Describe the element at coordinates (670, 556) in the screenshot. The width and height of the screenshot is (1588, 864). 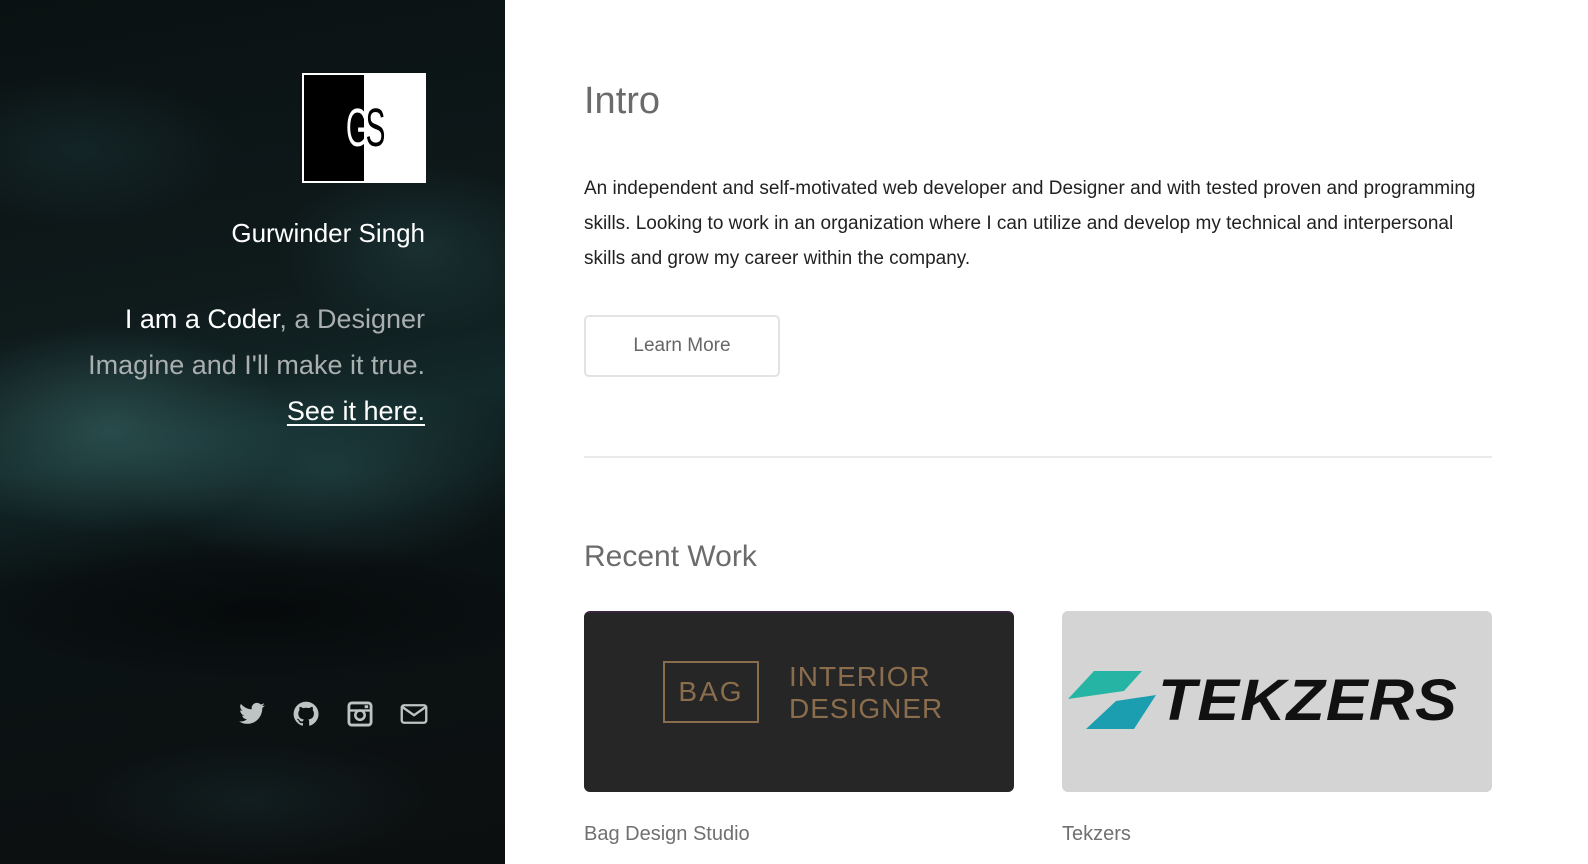
I see `recent-work-heading: Recent Work` at that location.